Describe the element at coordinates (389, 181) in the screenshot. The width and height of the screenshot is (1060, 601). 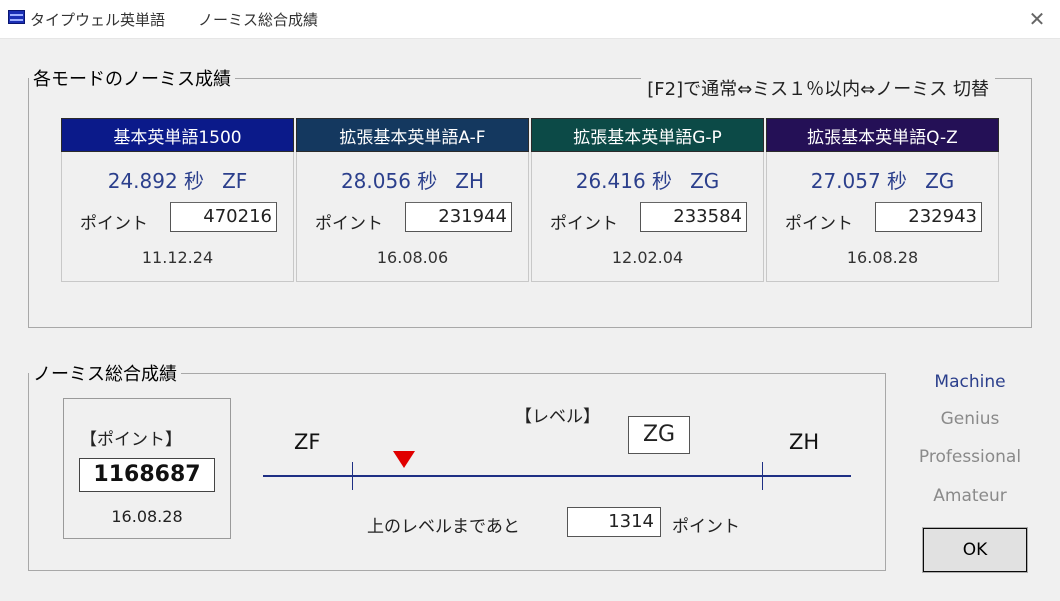
I see `mode-time: 28.056 秒` at that location.